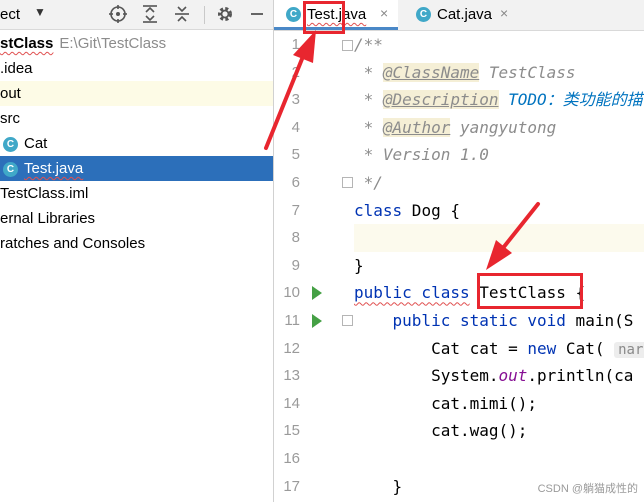 This screenshot has width=644, height=502. What do you see at coordinates (513, 236) in the screenshot?
I see `arrow-to-classname` at bounding box center [513, 236].